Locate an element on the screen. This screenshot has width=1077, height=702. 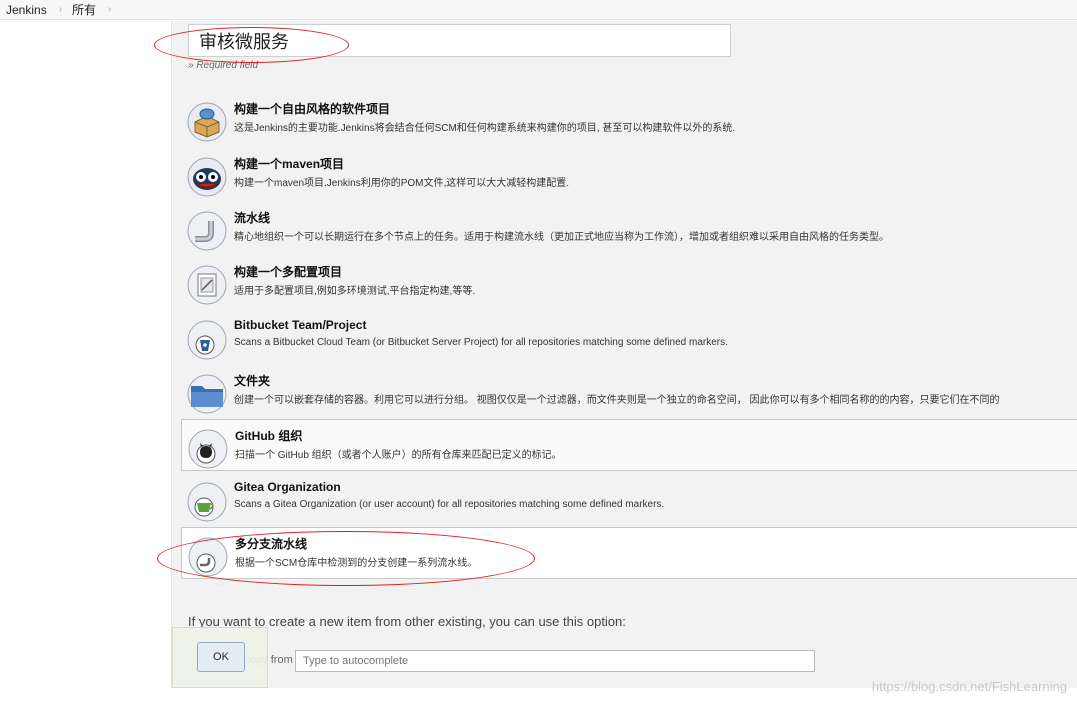
item-type-title: GitHub 组织 is located at coordinates (269, 436).